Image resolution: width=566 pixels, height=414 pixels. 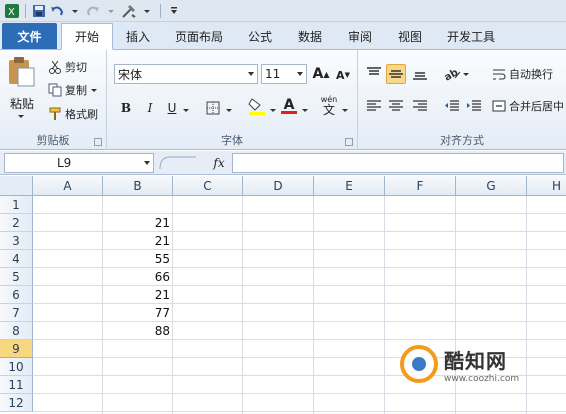 What do you see at coordinates (232, 100) in the screenshot?
I see `font-group: 宋体 11 A ▲ A ▼ B I U A wén 文 字体` at bounding box center [232, 100].